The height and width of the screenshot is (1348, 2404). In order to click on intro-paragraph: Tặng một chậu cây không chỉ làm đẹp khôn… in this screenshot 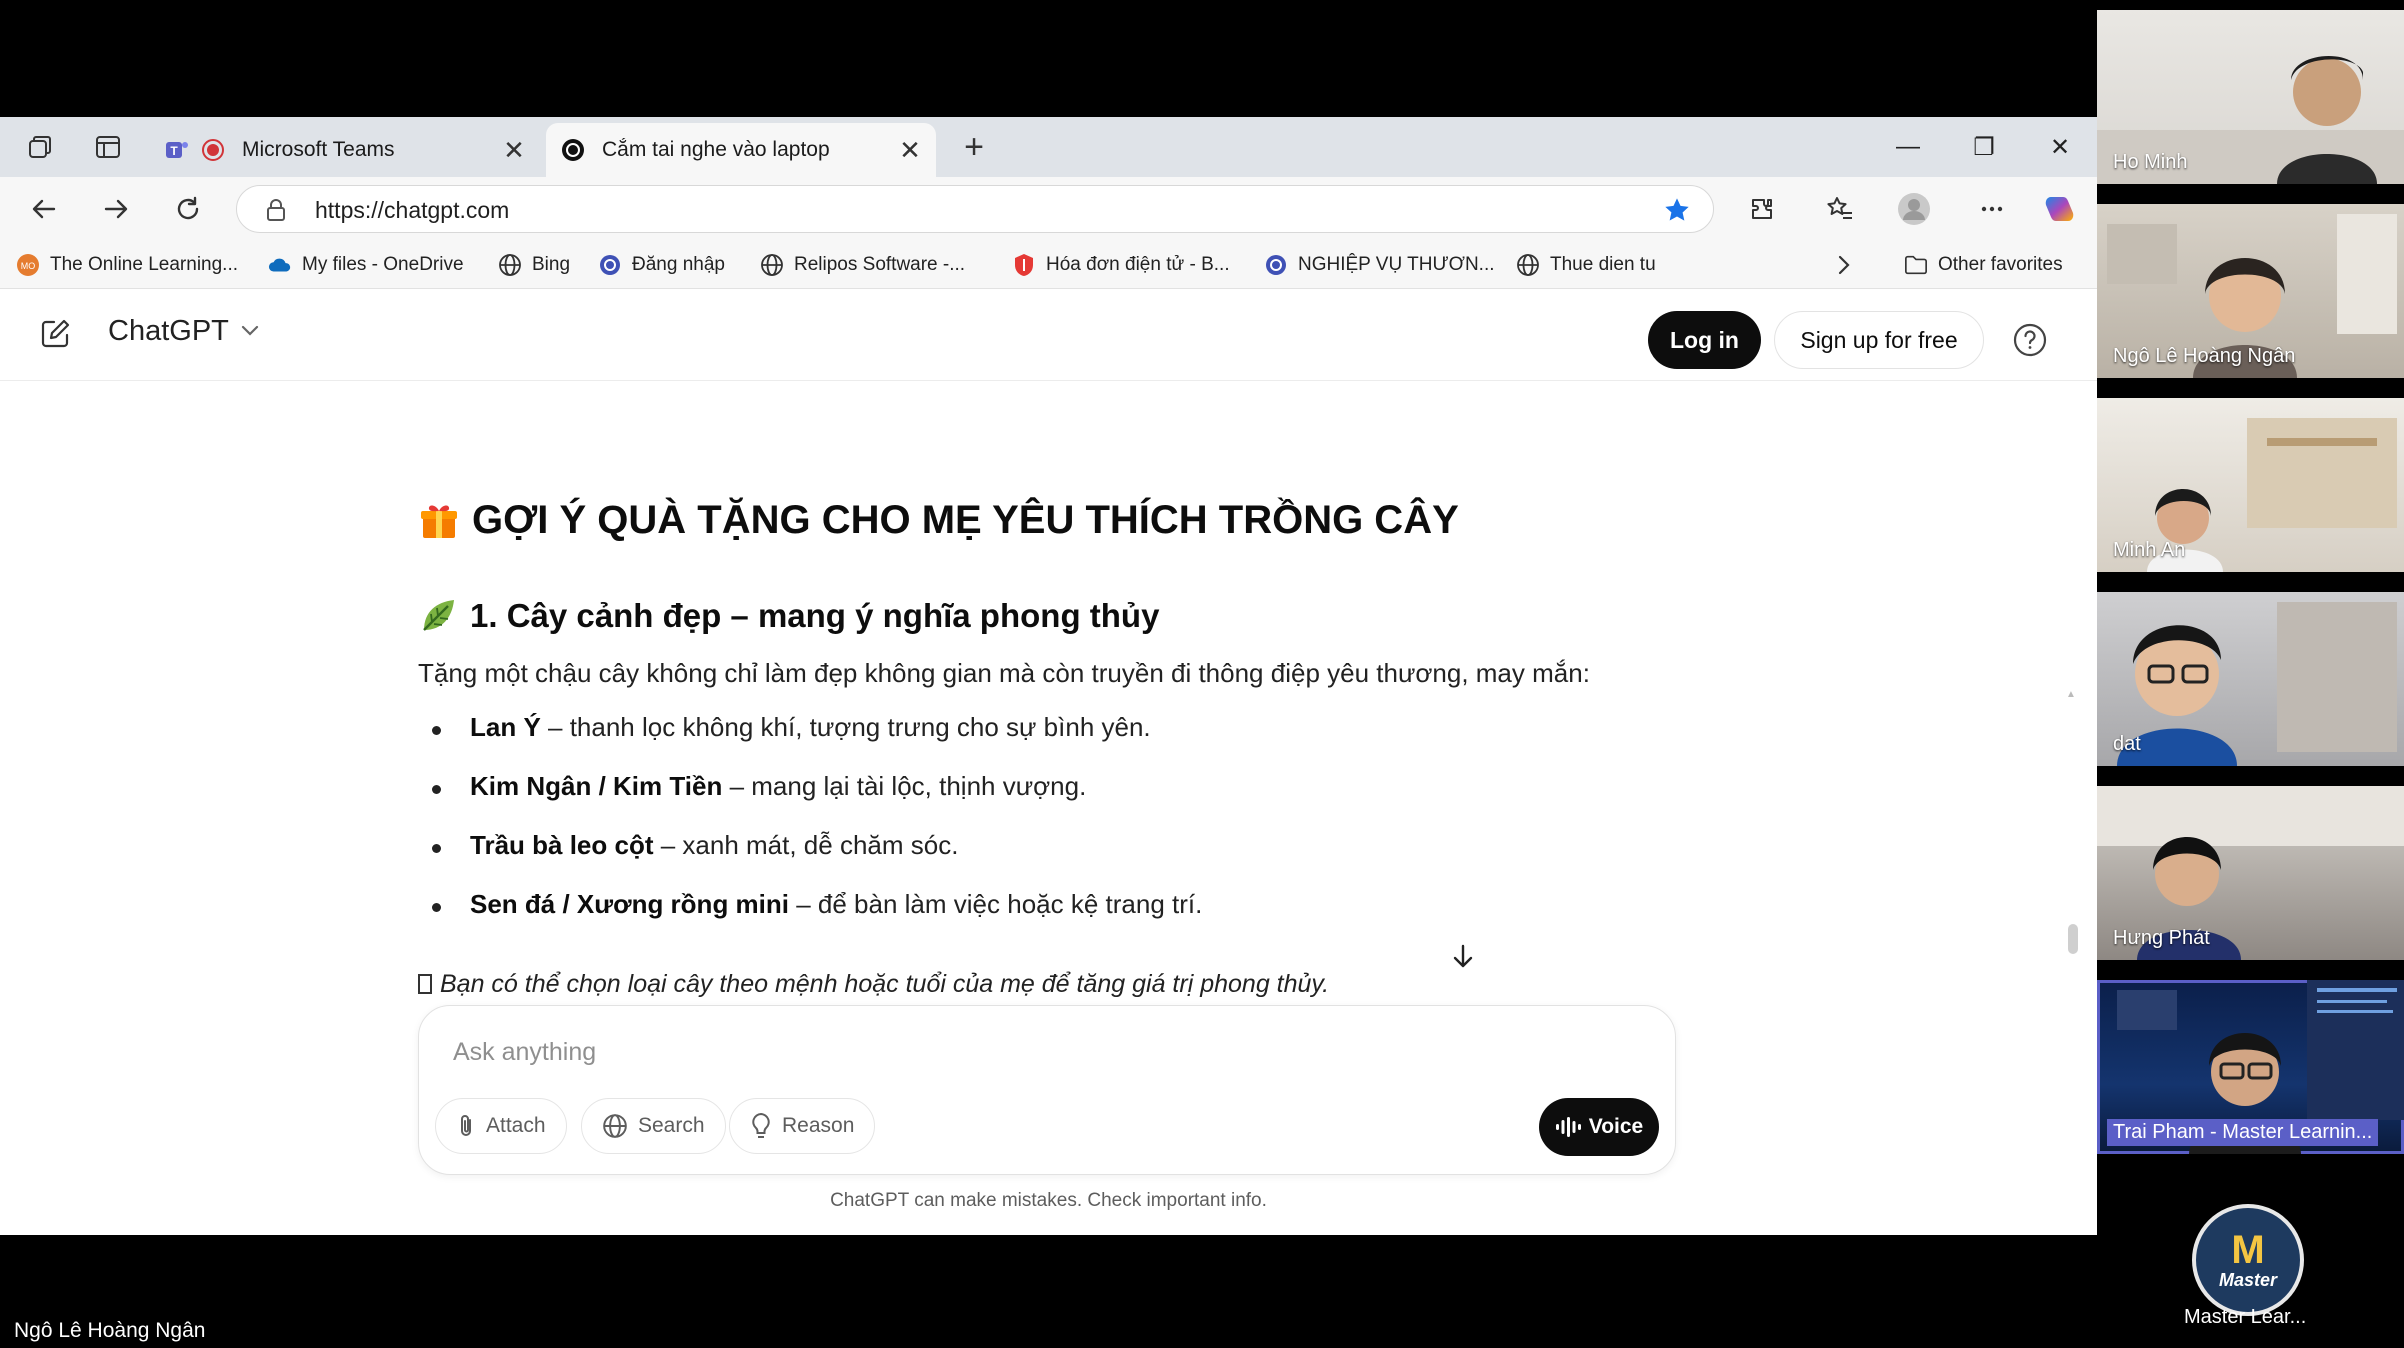, I will do `click(1004, 673)`.